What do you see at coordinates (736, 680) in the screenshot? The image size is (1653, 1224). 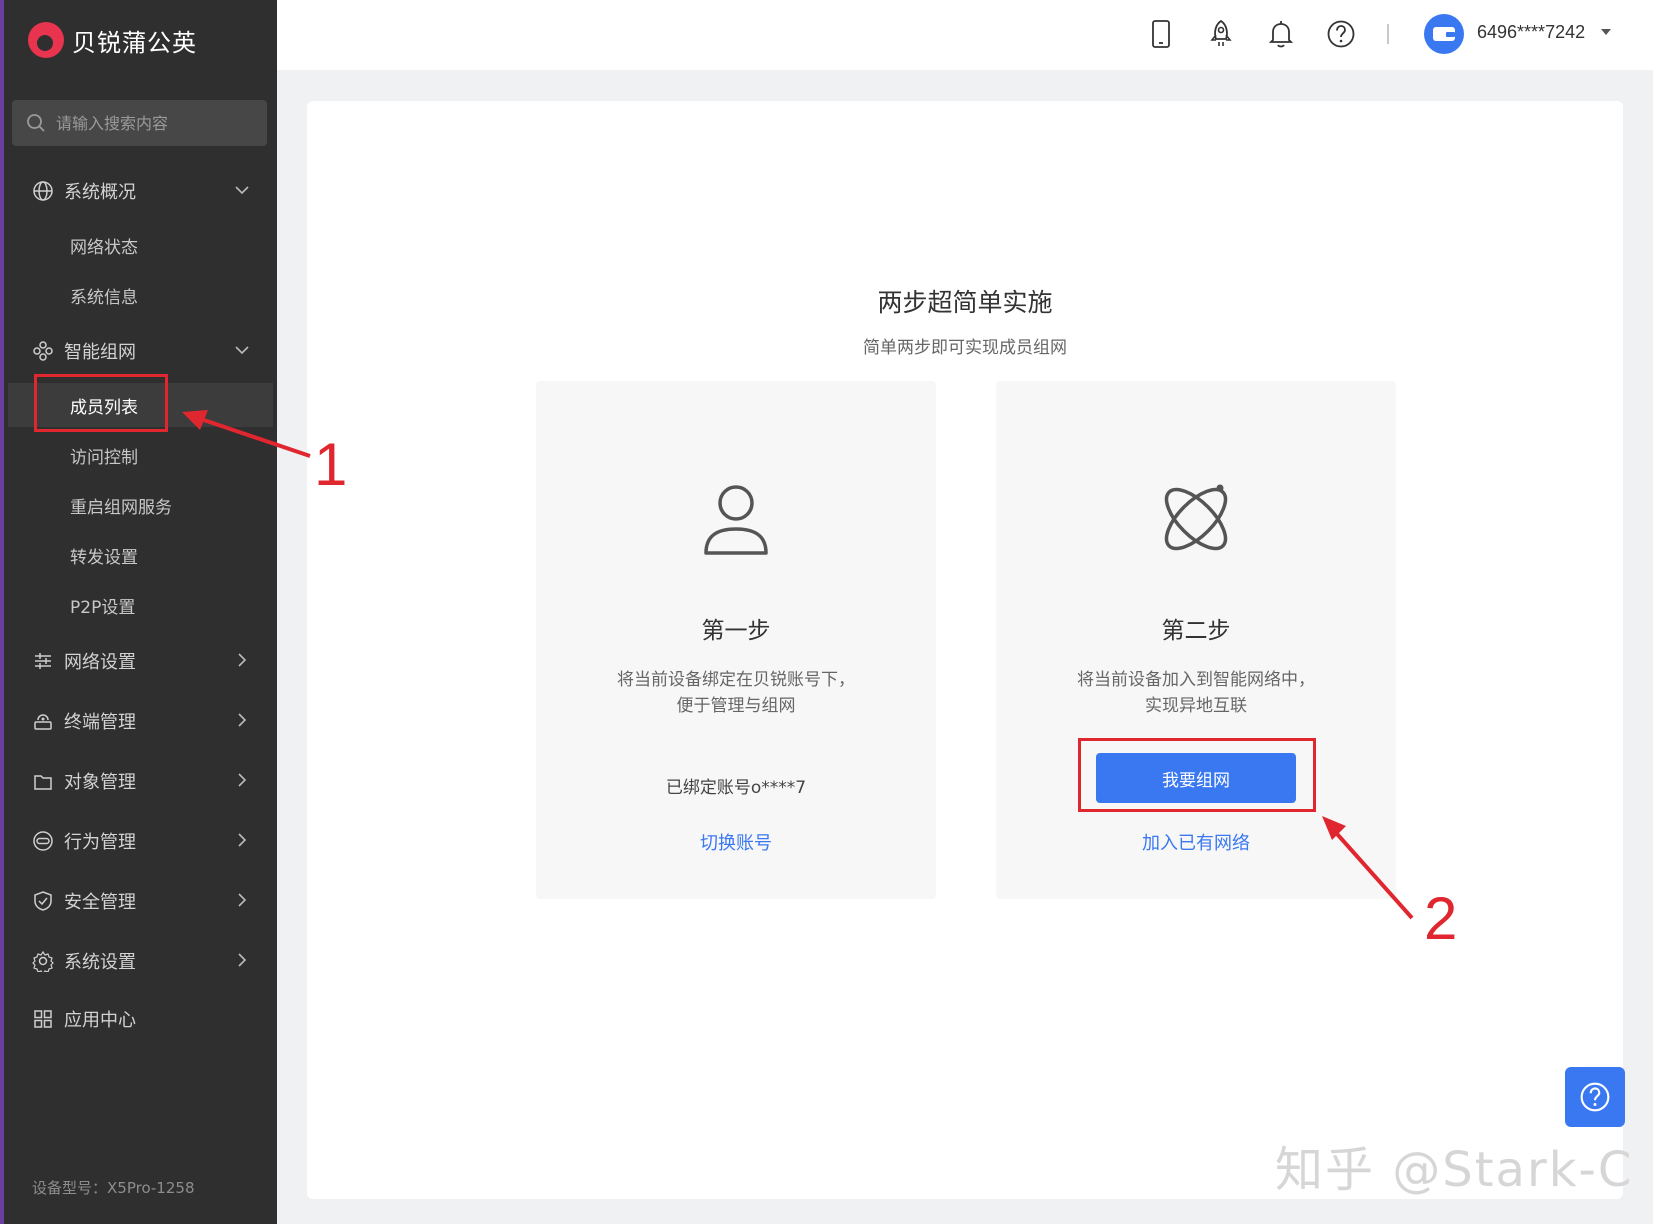 I see `step-one-desc-line: 将当前设备绑定在贝锐账号下，` at bounding box center [736, 680].